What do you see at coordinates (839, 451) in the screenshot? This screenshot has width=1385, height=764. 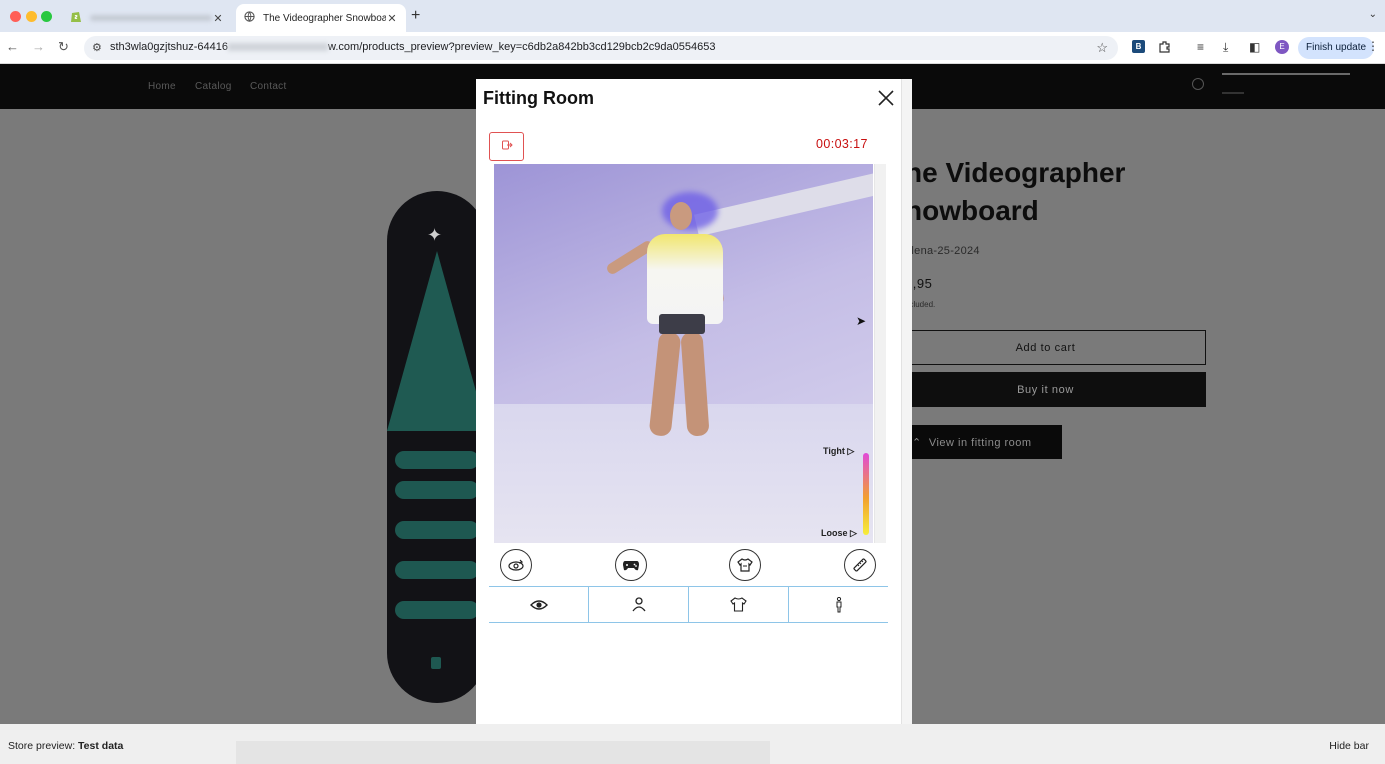 I see `fit-tight-label: Tight ▷` at bounding box center [839, 451].